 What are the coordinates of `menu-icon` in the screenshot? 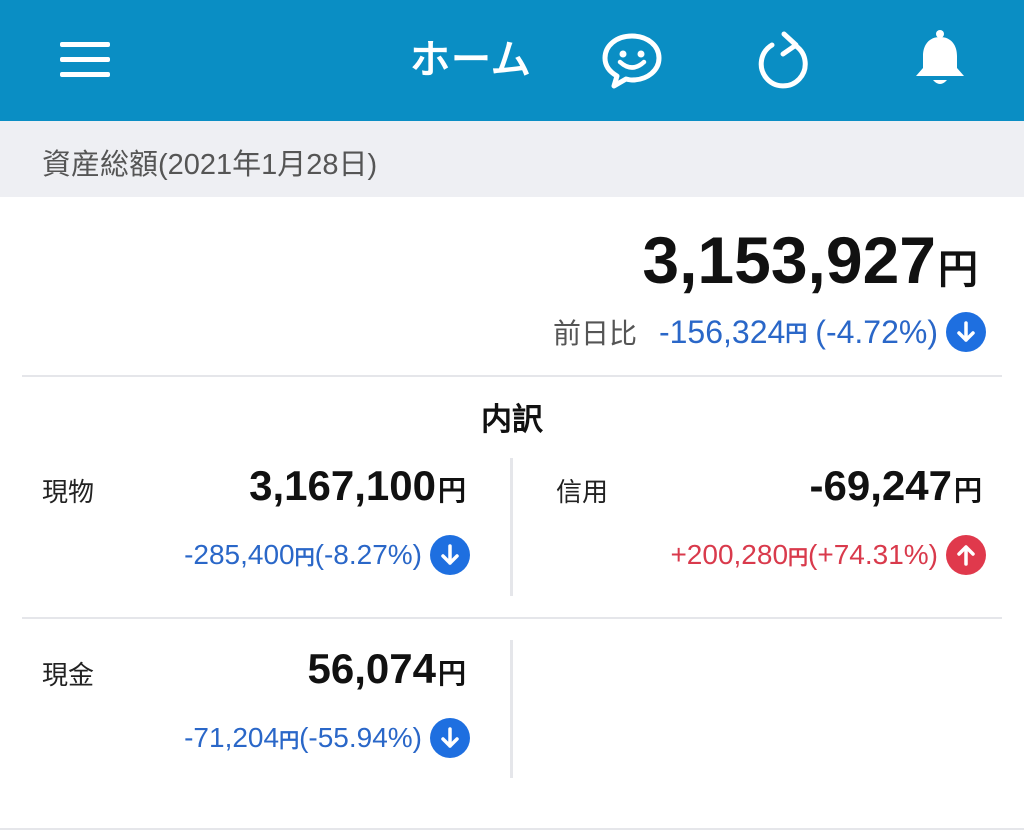 It's located at (84, 60).